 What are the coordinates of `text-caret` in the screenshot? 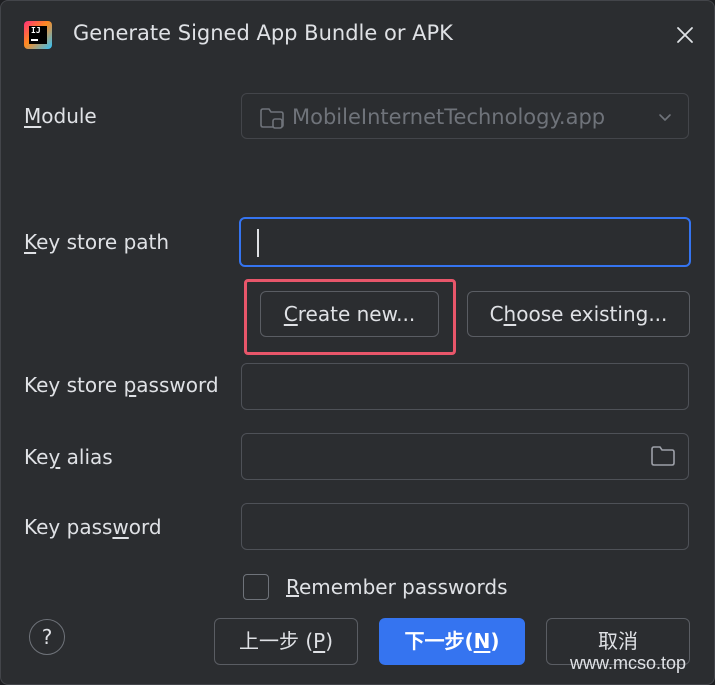 It's located at (258, 243).